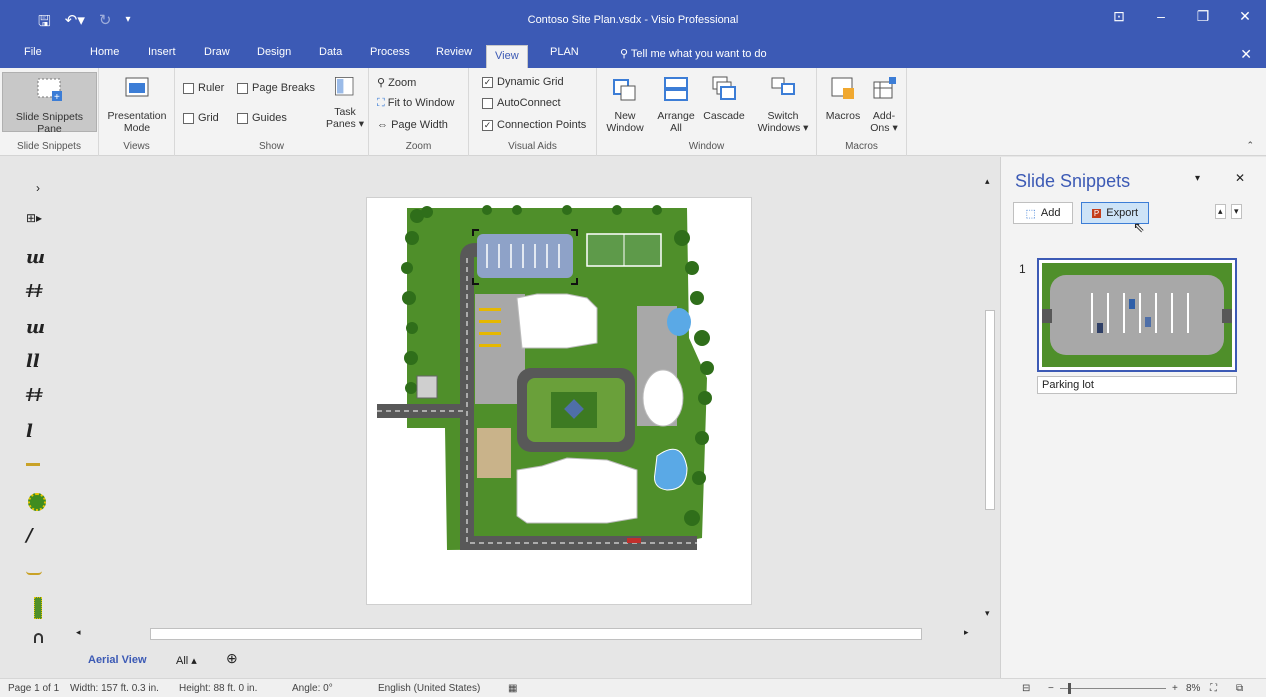 Image resolution: width=1266 pixels, height=697 pixels. I want to click on tab-process: Process, so click(390, 52).